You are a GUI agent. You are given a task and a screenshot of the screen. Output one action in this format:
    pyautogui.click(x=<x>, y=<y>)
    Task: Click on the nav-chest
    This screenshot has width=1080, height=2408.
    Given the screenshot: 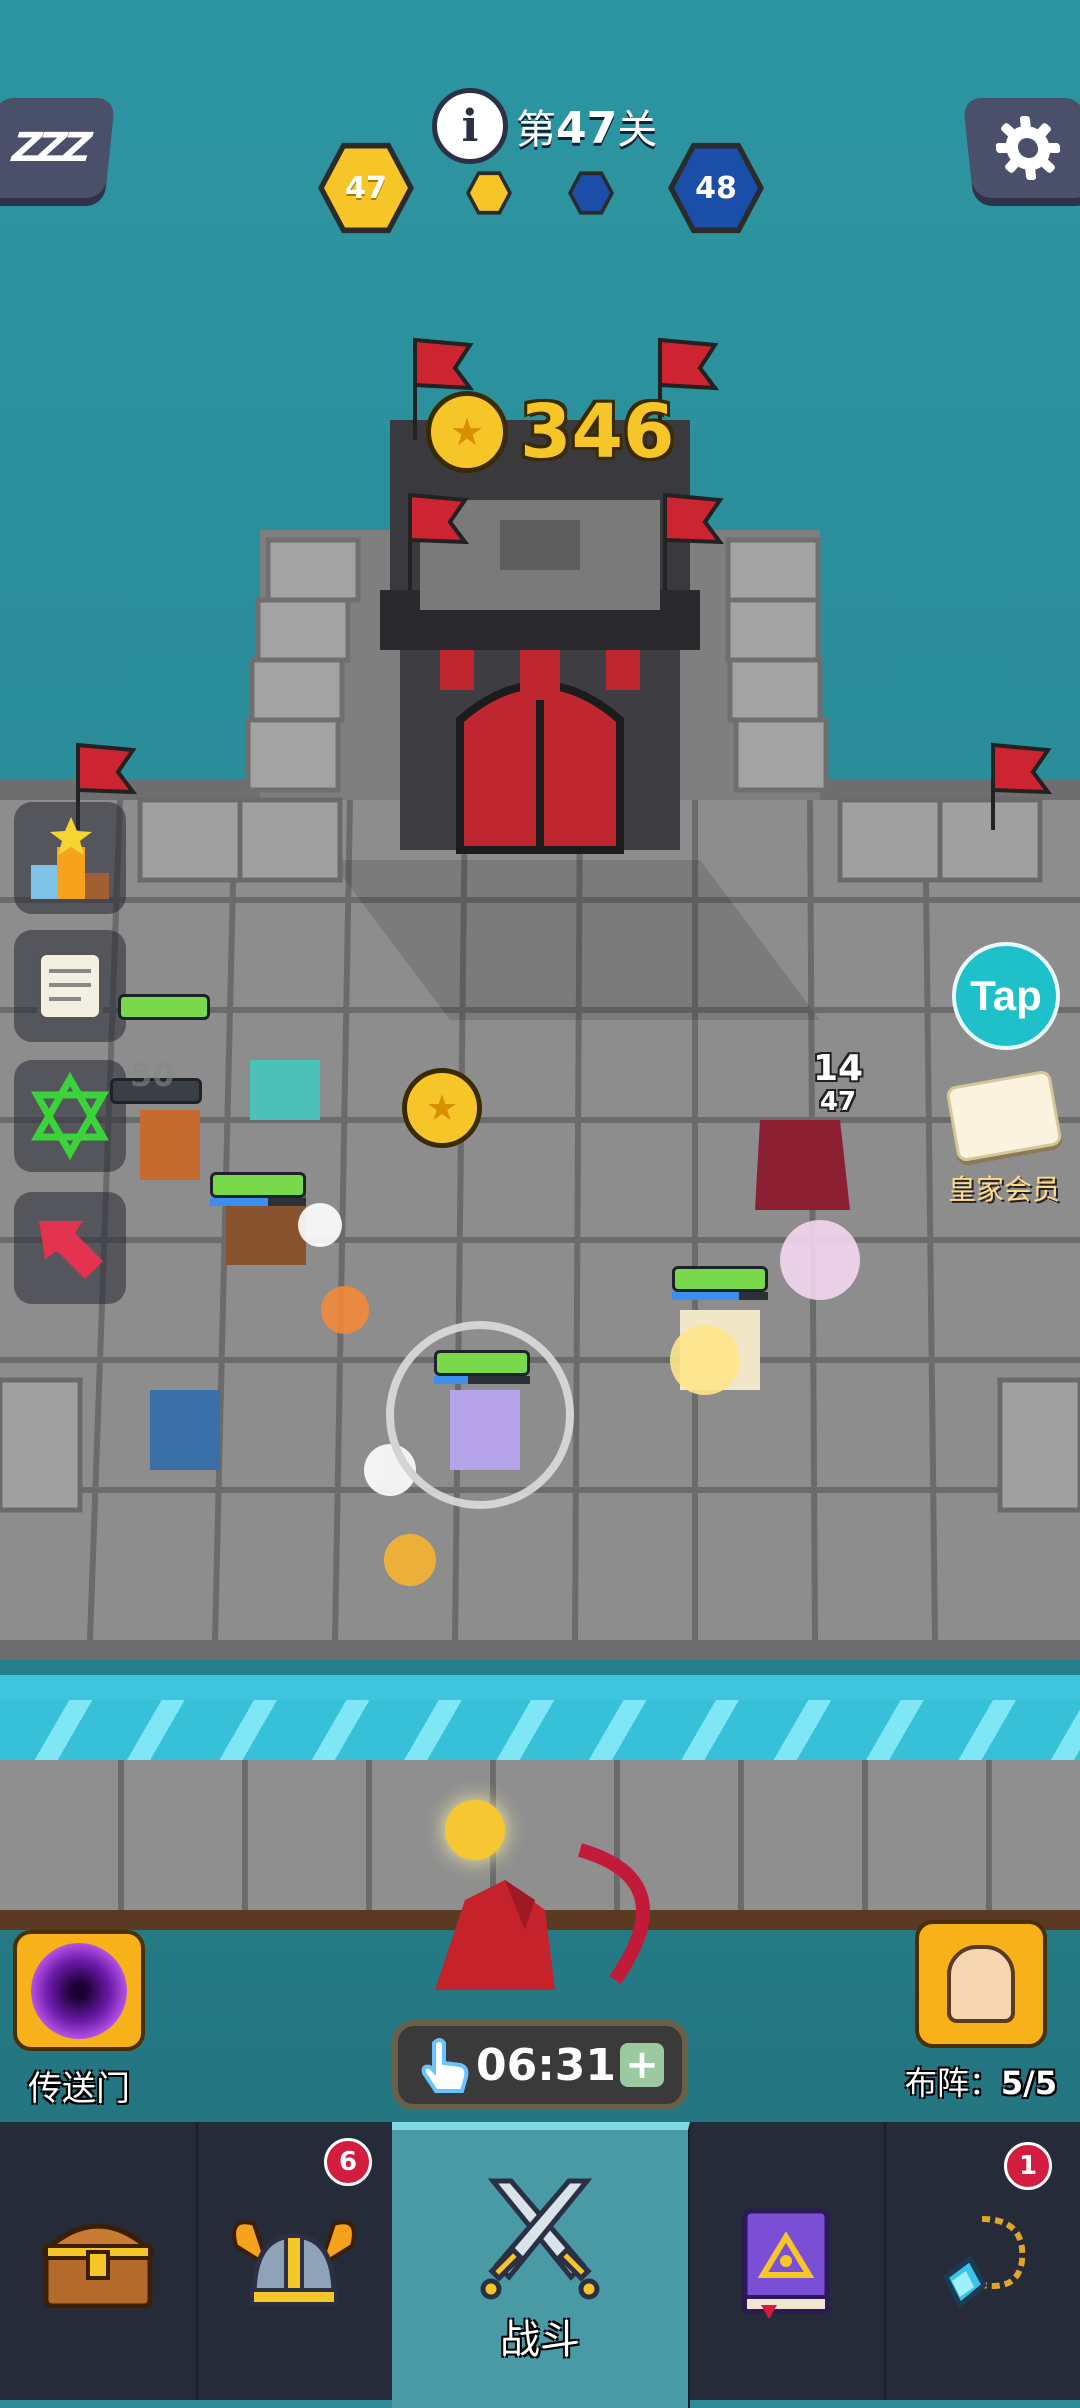 What is the action you would take?
    pyautogui.click(x=99, y=2261)
    